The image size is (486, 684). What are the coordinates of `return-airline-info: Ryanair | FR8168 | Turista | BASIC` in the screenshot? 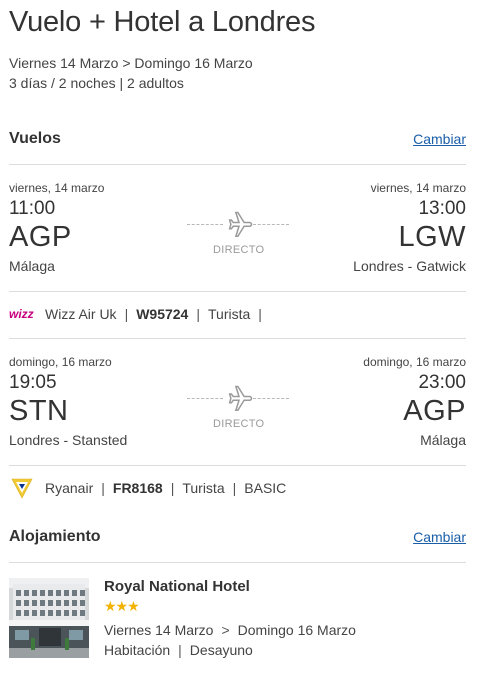 It's located at (166, 488).